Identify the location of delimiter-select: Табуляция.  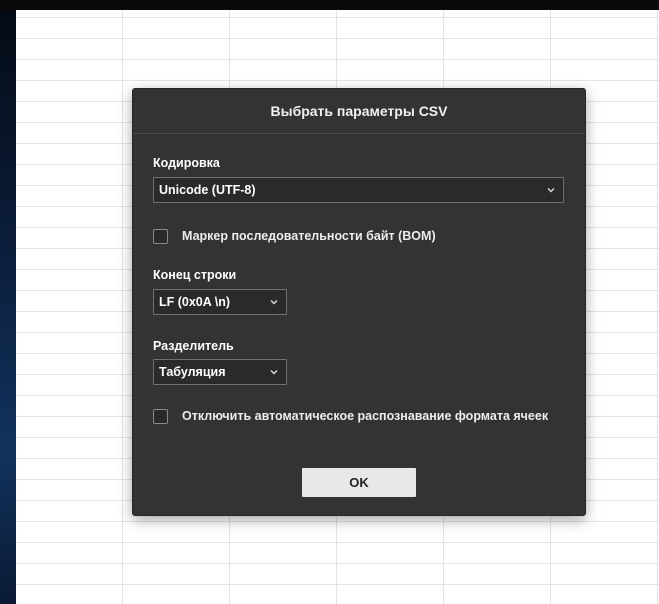
(220, 372).